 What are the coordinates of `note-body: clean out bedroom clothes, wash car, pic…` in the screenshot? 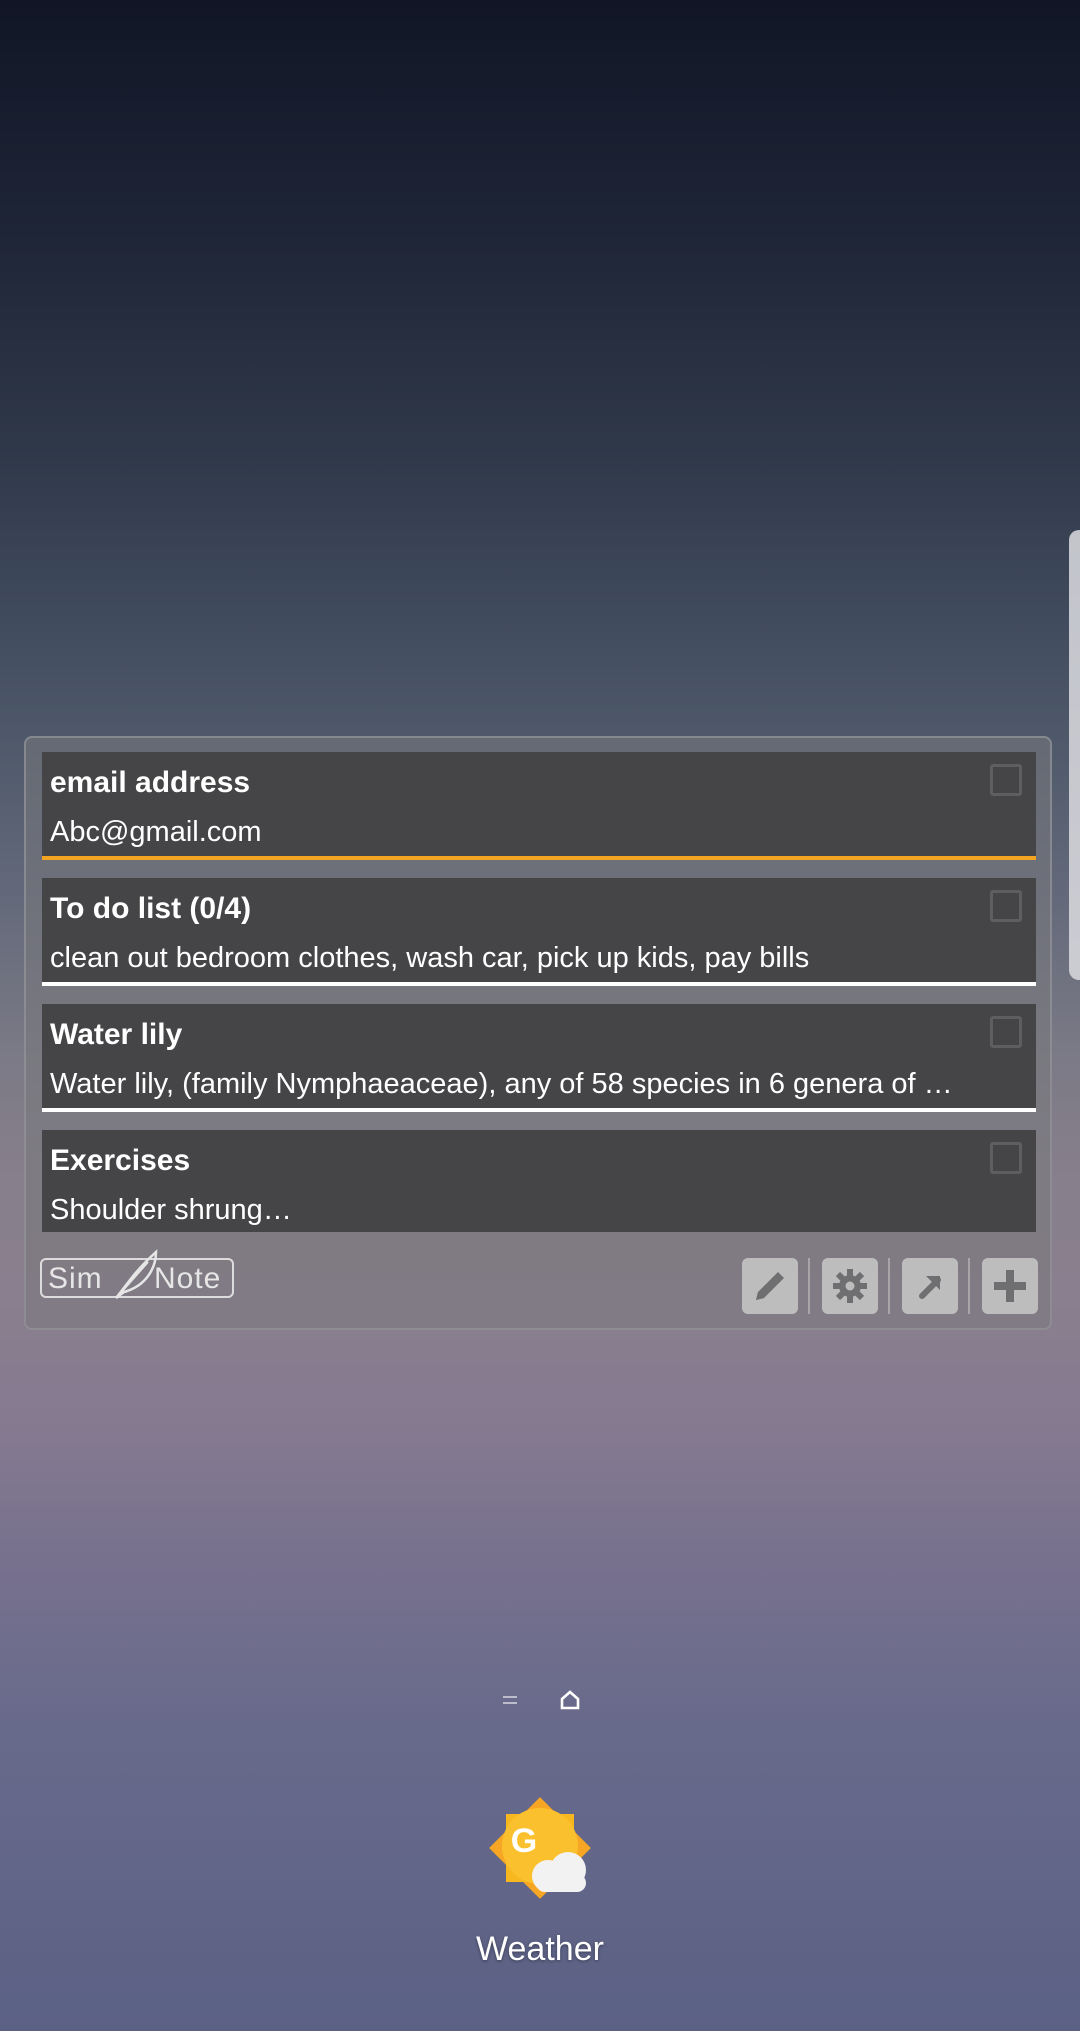 It's located at (430, 958).